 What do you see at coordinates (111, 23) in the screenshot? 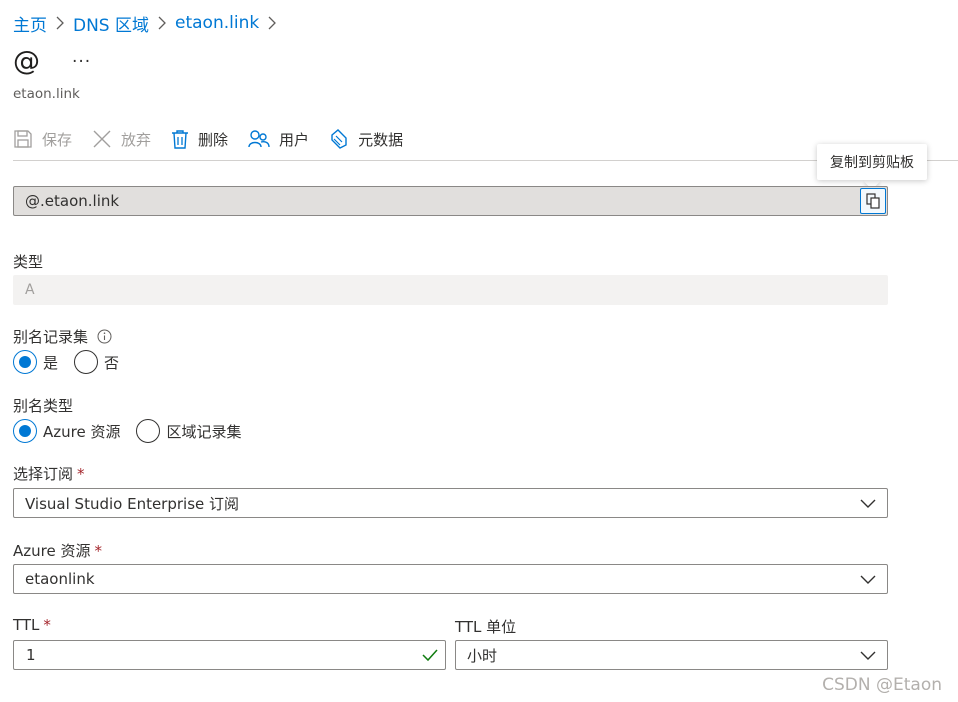
I see `breadcrumb-dns-zones: DNS 区域` at bounding box center [111, 23].